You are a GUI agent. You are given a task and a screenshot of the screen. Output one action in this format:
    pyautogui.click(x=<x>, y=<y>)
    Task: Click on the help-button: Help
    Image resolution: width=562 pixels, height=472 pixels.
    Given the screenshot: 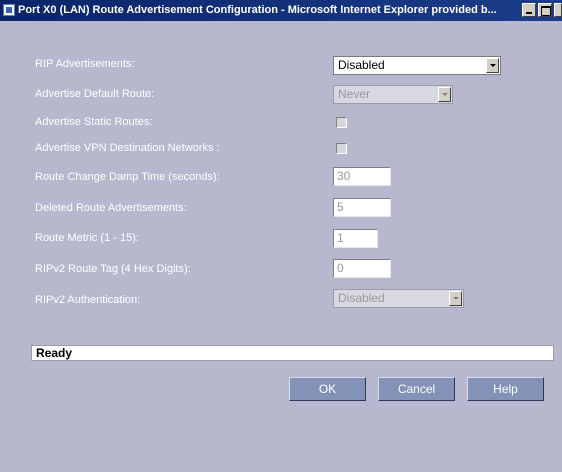 What is the action you would take?
    pyautogui.click(x=505, y=389)
    